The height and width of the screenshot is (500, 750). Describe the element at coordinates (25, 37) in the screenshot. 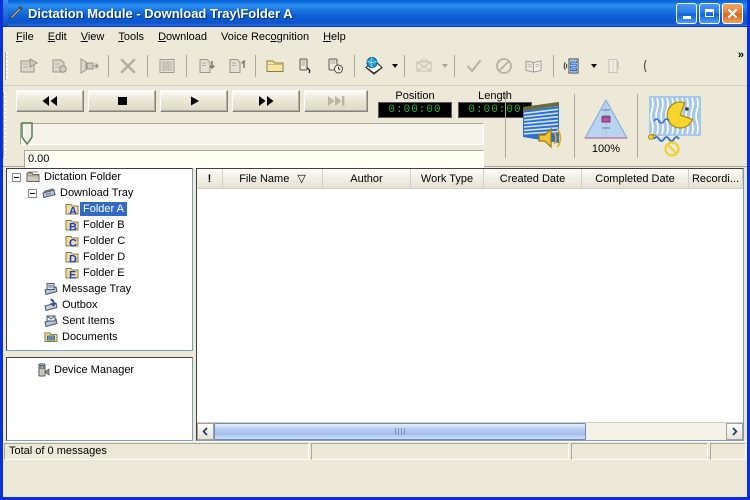

I see `menu-file: File` at that location.